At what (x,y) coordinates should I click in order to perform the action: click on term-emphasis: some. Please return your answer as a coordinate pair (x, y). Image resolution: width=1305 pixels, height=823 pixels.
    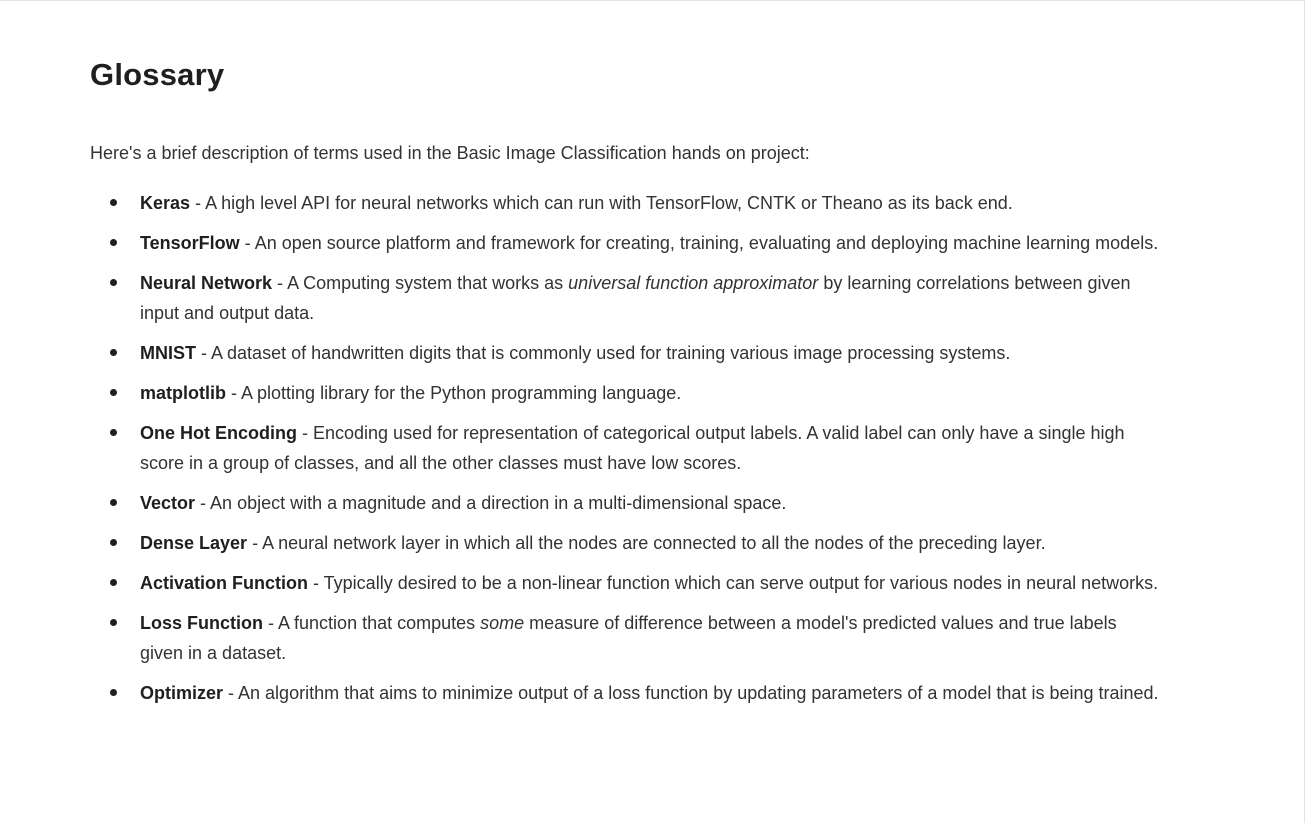
    Looking at the image, I should click on (502, 623).